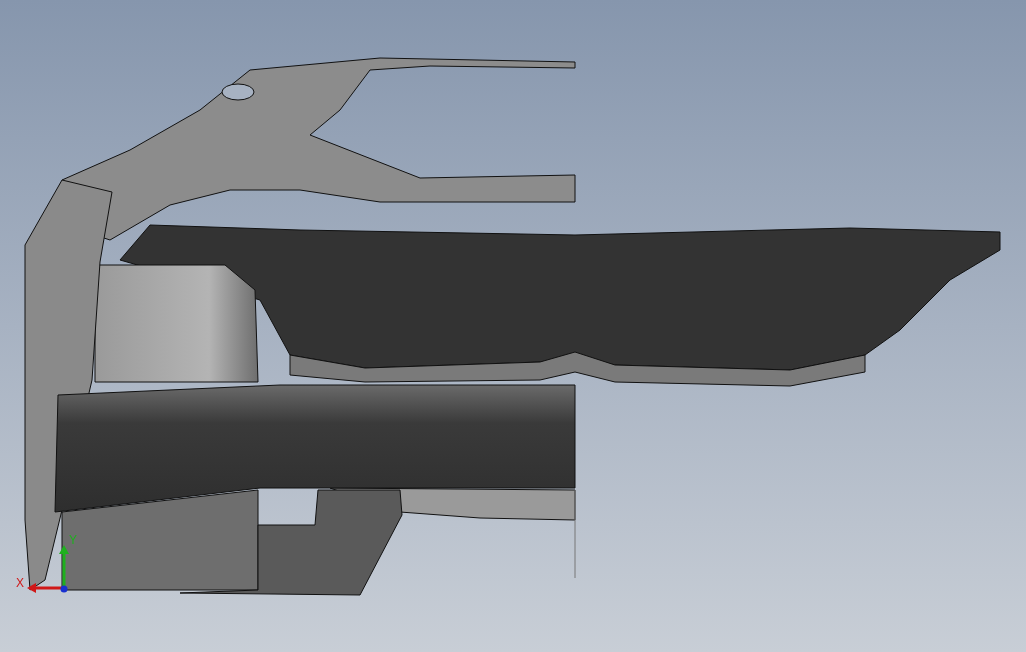 The image size is (1026, 652). I want to click on y-axis-label: Y, so click(73, 540).